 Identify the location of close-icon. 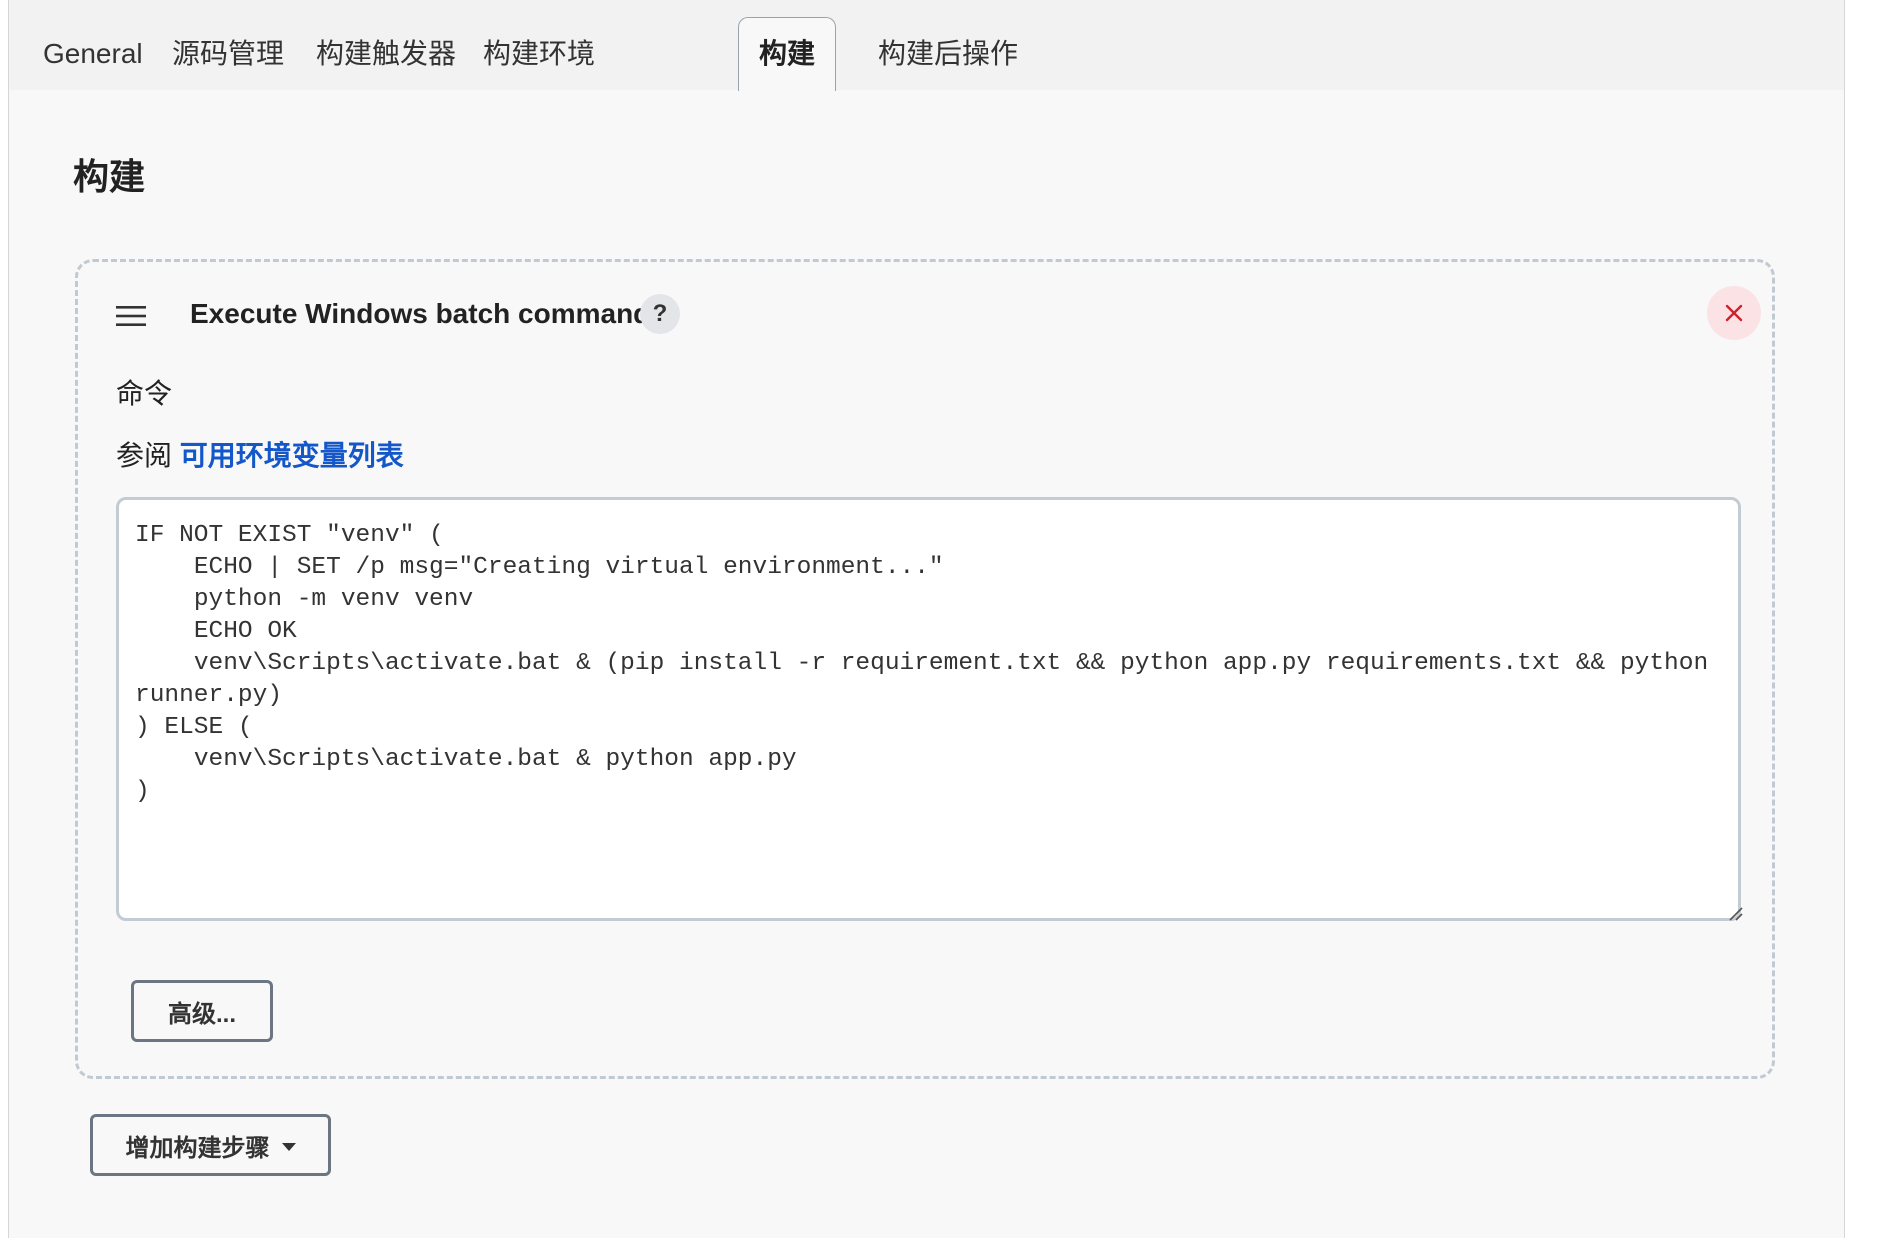
(1734, 313).